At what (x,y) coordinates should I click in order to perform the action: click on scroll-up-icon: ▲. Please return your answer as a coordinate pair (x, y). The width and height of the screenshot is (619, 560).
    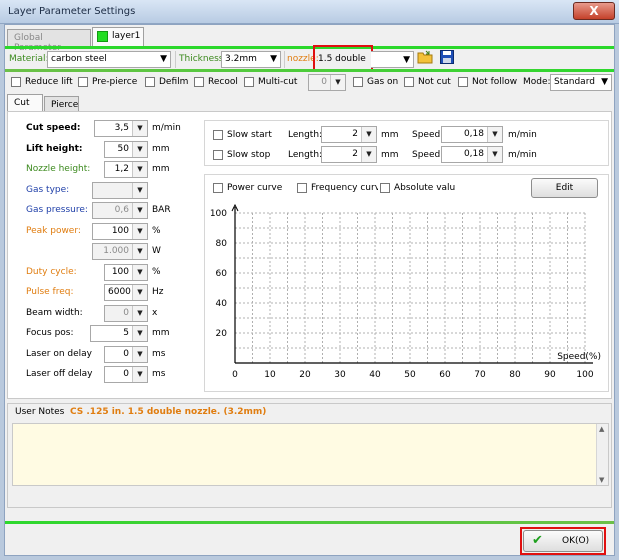
    Looking at the image, I should click on (601, 429).